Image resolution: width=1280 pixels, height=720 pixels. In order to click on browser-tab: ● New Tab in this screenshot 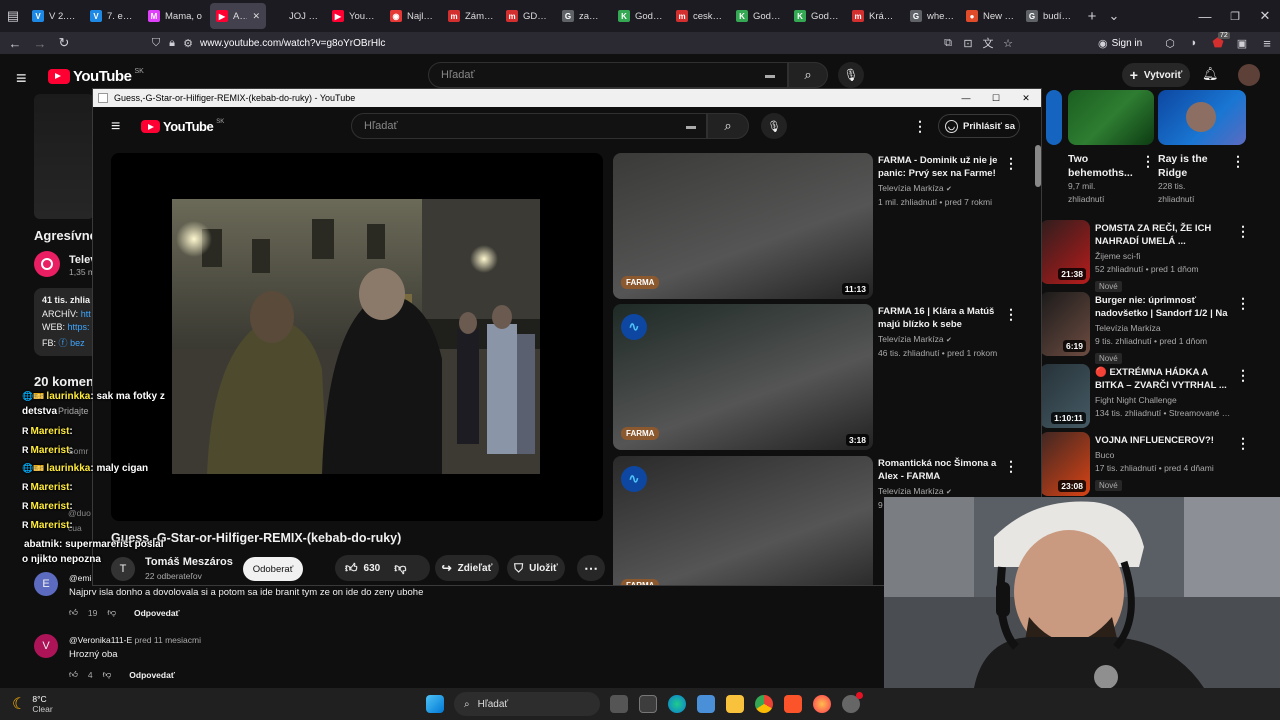, I will do `click(990, 16)`.